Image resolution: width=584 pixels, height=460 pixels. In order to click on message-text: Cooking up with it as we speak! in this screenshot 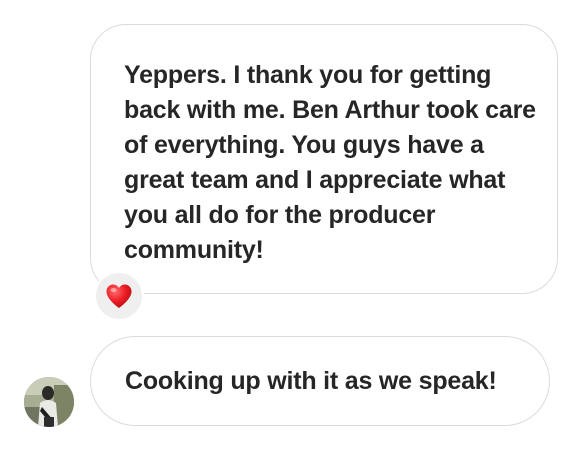, I will do `click(311, 380)`.